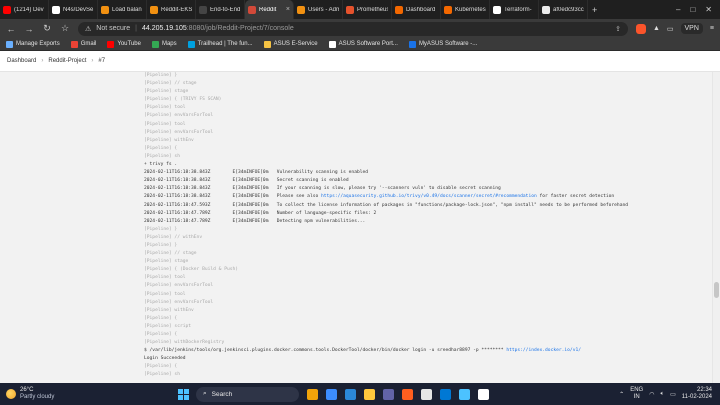 Image resolution: width=720 pixels, height=405 pixels. I want to click on breadcrumb-project: Reddit-Project, so click(67, 61).